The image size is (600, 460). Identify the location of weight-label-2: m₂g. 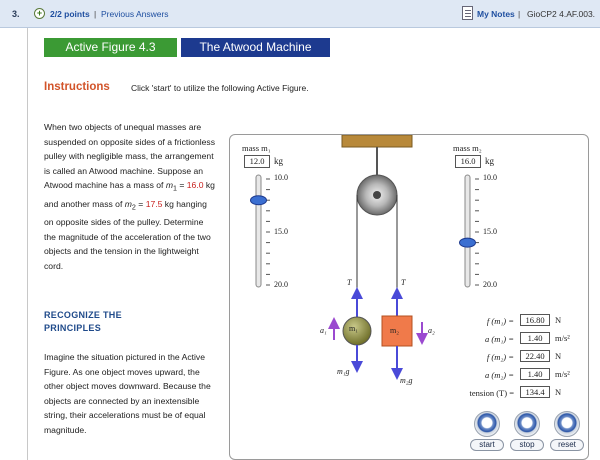
(406, 380).